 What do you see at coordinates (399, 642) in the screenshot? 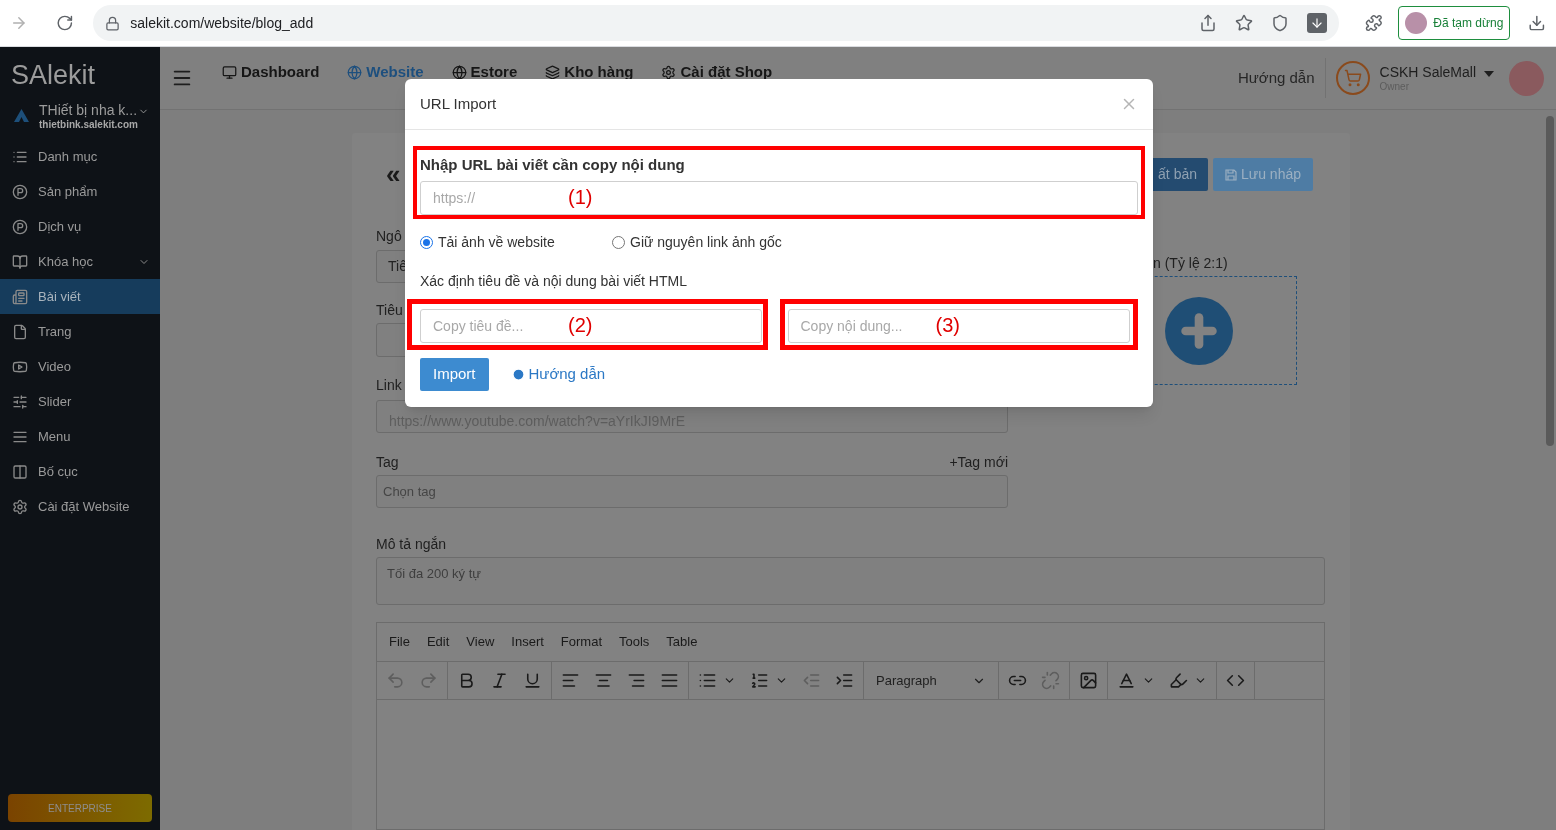
I see `editor-menu-item: File` at bounding box center [399, 642].